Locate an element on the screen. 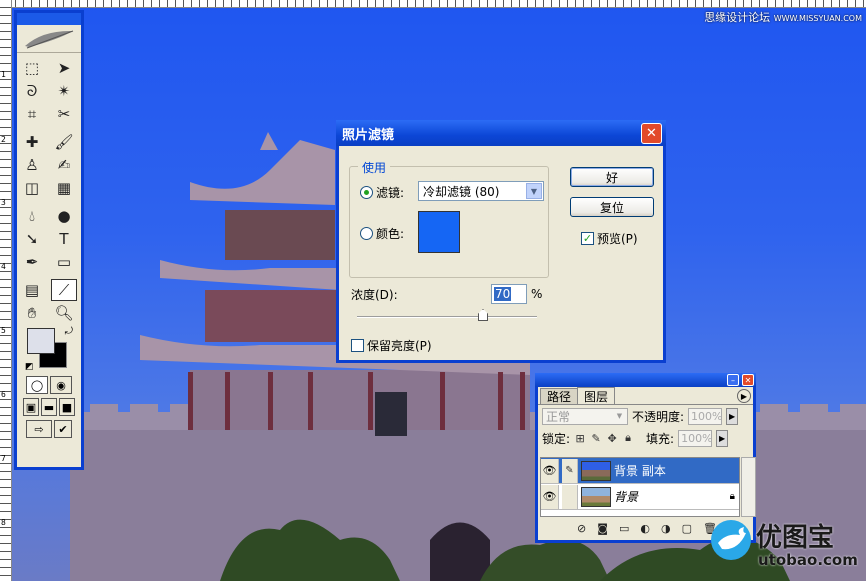 This screenshot has width=866, height=581. layer-row-background: 👁︎ 背景 🔒︎ is located at coordinates (640, 497).